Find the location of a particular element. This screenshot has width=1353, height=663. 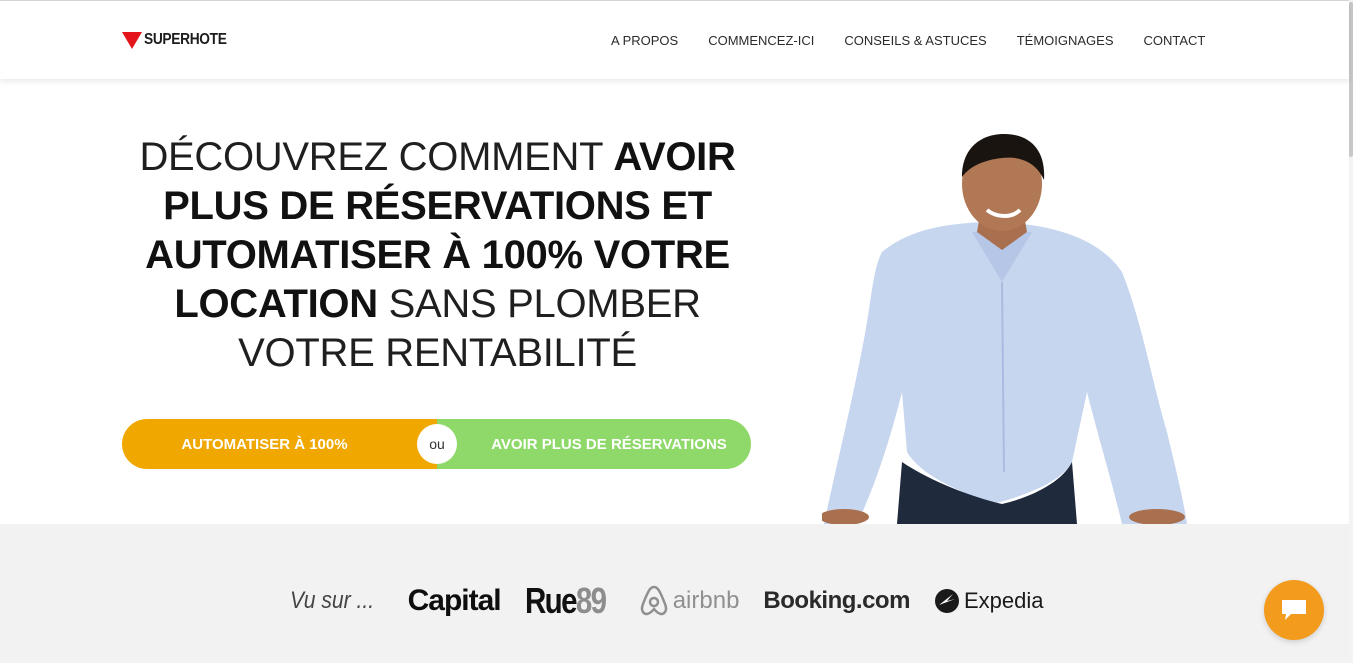

nav-commencez-ici: COMMENCEZ-ICI is located at coordinates (761, 40).